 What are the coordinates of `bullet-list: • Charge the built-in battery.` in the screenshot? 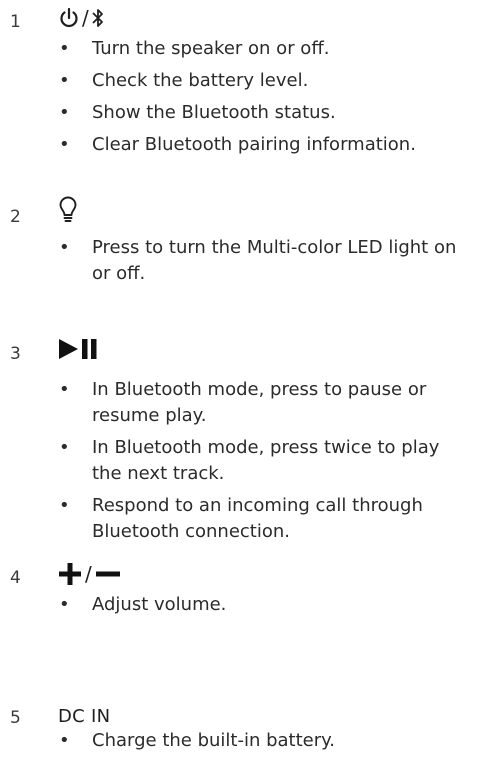 It's located at (263, 744).